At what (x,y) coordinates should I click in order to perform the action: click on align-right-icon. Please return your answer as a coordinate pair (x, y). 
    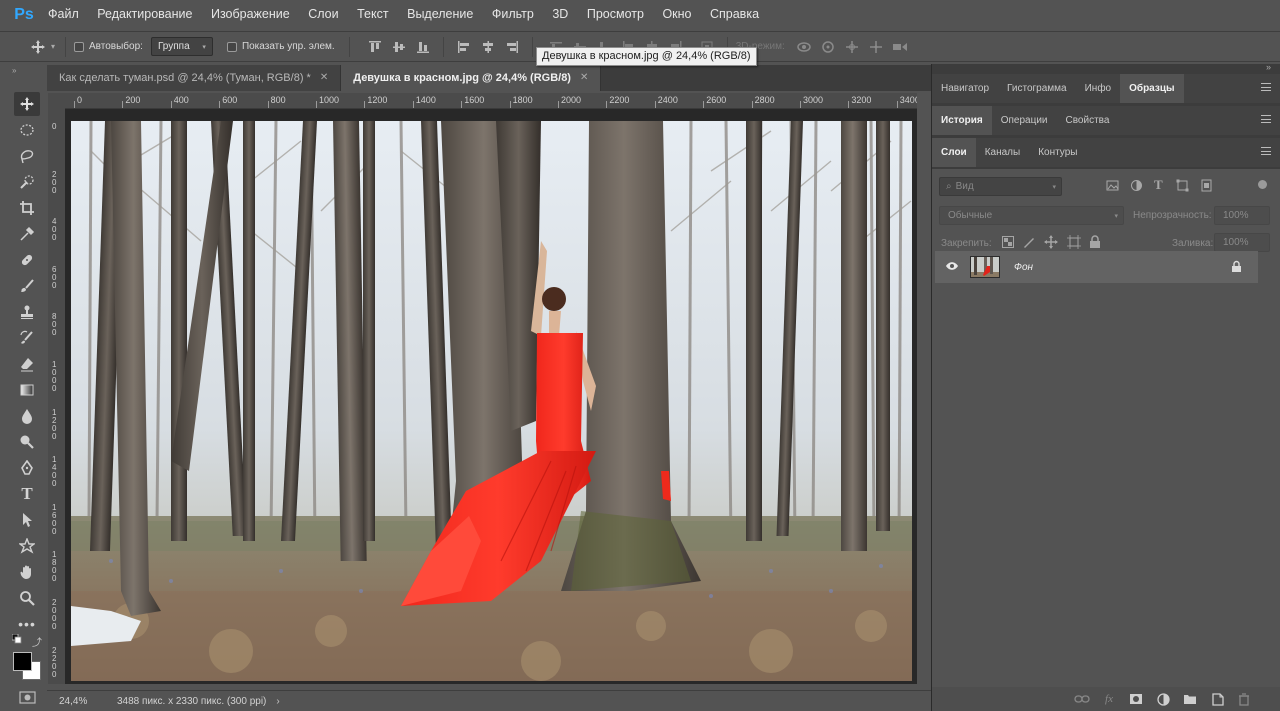
    Looking at the image, I should click on (512, 47).